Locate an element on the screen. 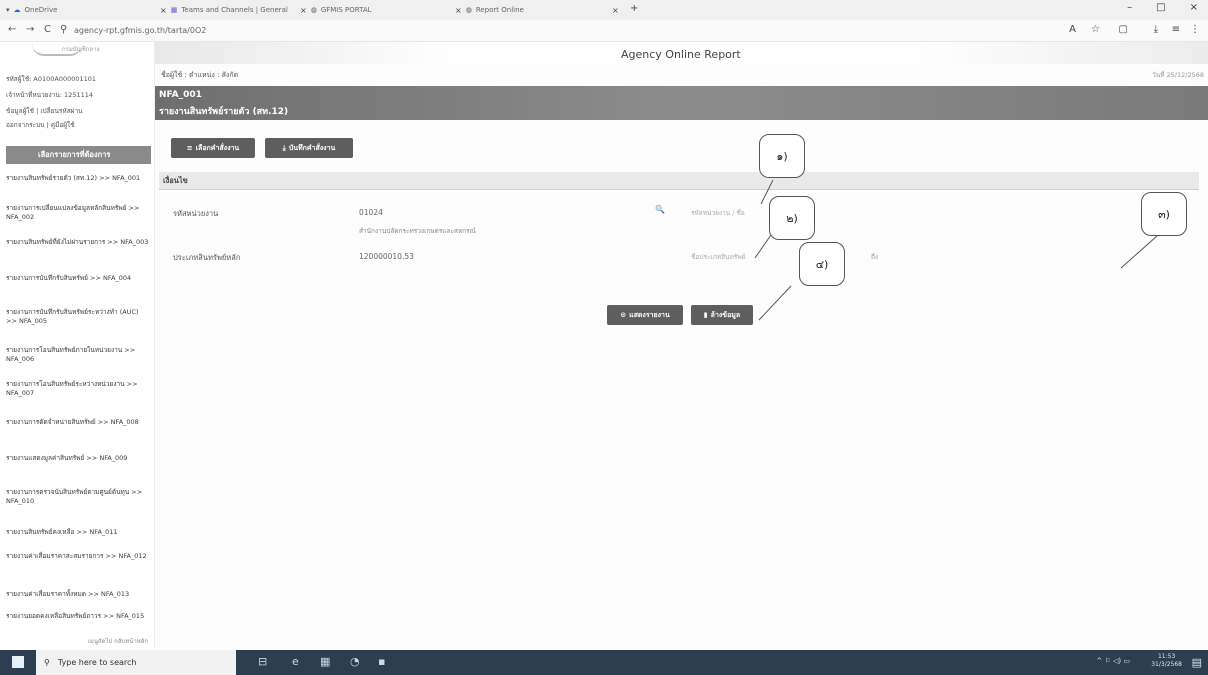  maximize-icon: □ is located at coordinates (1160, 7).